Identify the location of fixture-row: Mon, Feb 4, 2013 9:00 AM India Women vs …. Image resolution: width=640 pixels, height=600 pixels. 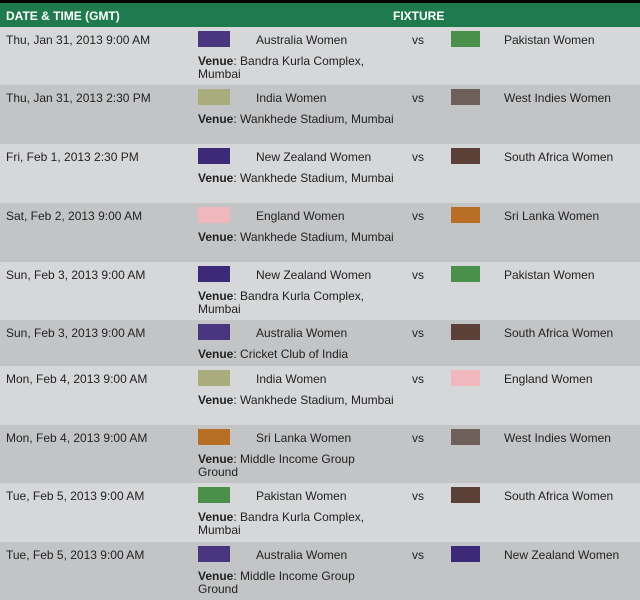
(320, 395).